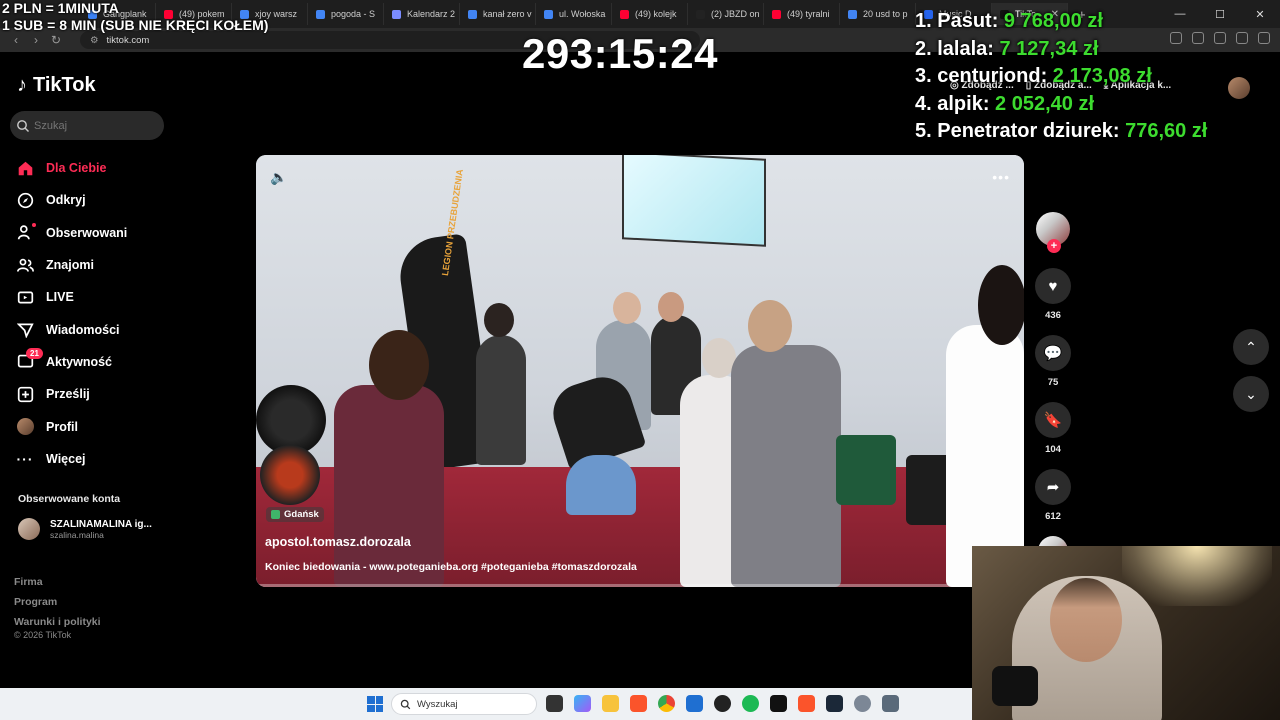 Image resolution: width=1280 pixels, height=720 pixels. I want to click on subathon-timer: 293:15:24, so click(620, 53).